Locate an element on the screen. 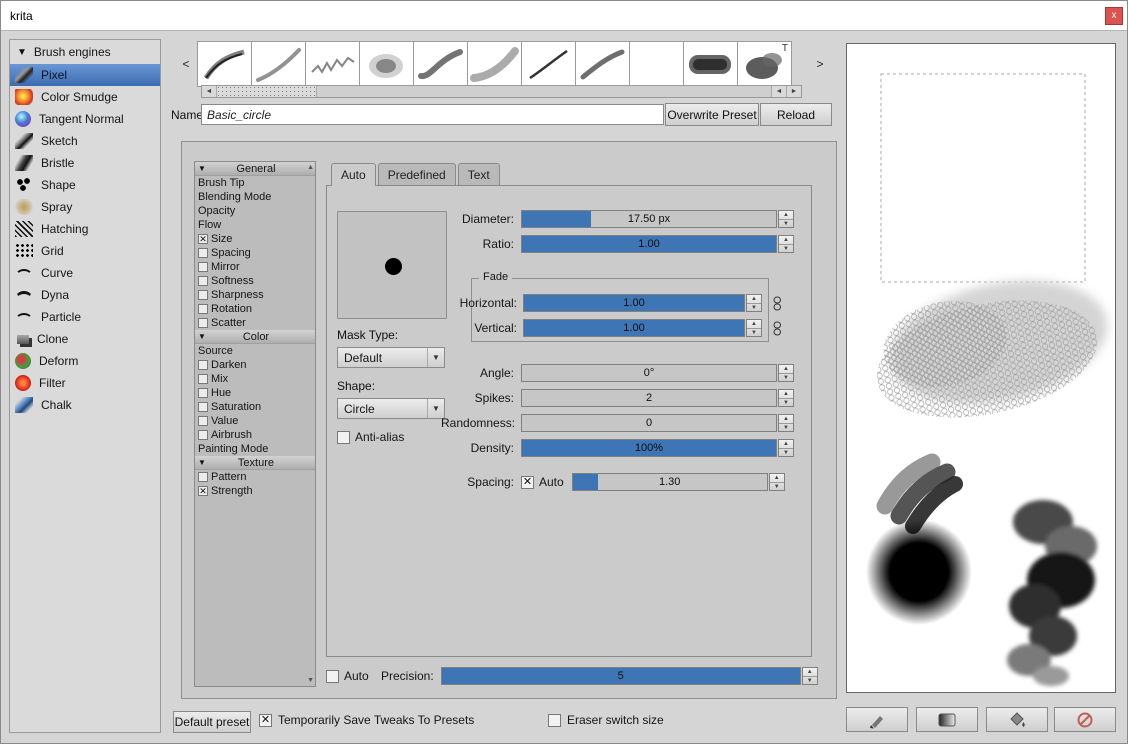 Image resolution: width=1128 pixels, height=744 pixels. airbrush-checkbox is located at coordinates (203, 435).